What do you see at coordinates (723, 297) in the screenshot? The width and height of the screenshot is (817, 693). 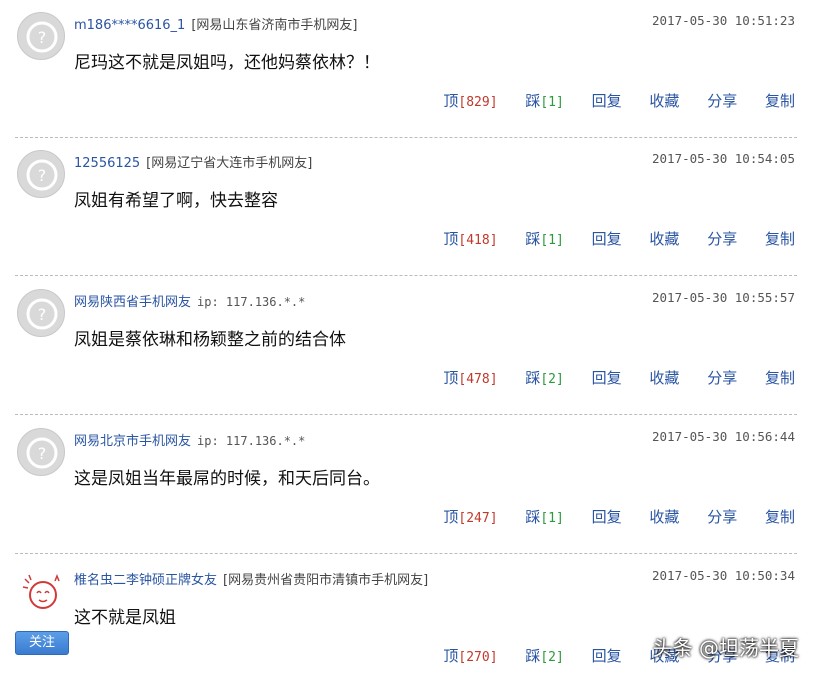 I see `comment-timestamp: 2017-05-30 10:55:57` at bounding box center [723, 297].